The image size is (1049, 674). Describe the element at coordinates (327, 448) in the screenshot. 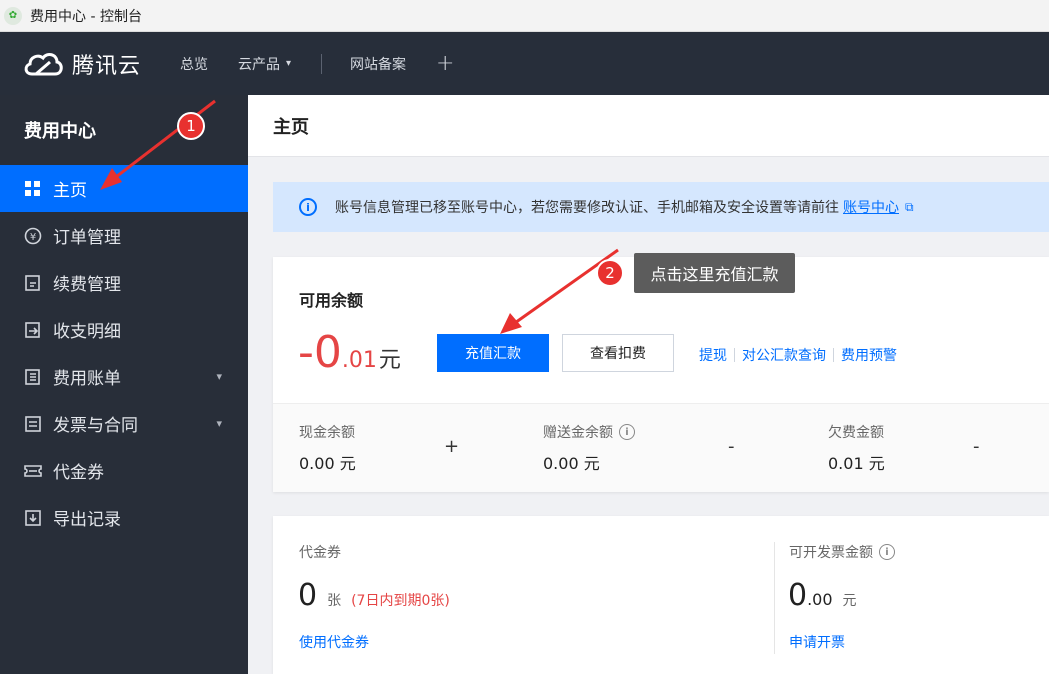

I see `cash-balance: 现金余额 0.00 元` at that location.